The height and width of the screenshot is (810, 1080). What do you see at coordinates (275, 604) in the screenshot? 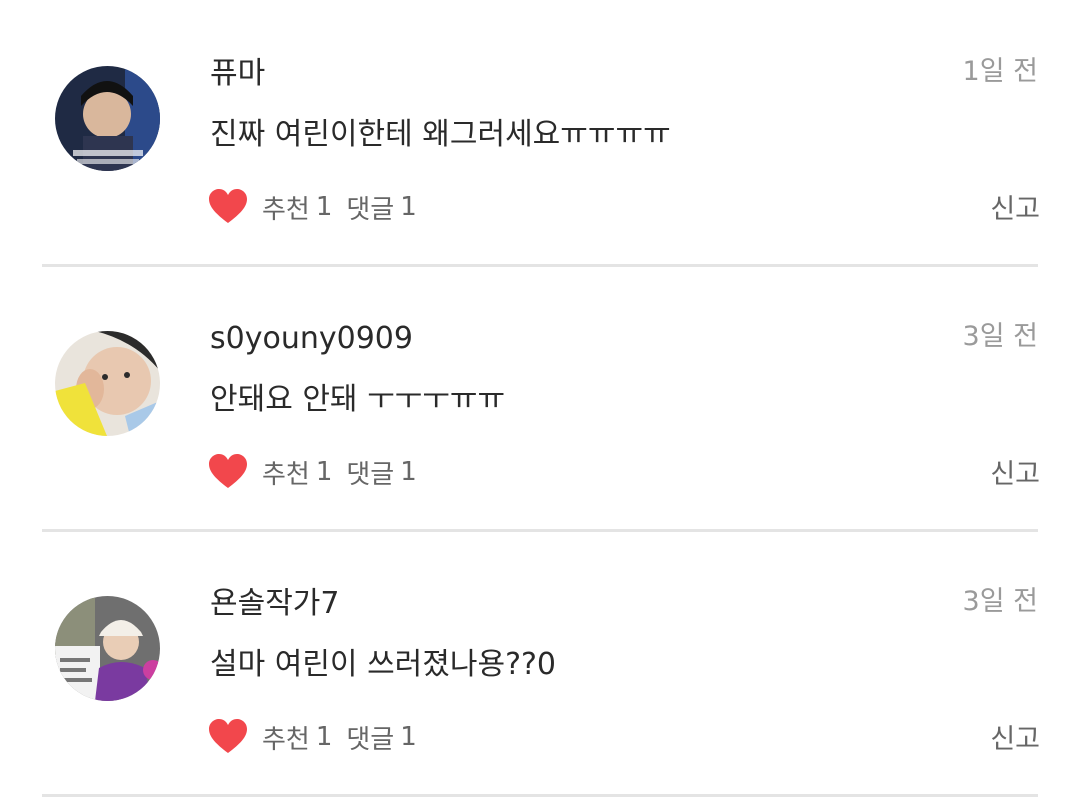
I see `comment-username: 욘솔작가7` at bounding box center [275, 604].